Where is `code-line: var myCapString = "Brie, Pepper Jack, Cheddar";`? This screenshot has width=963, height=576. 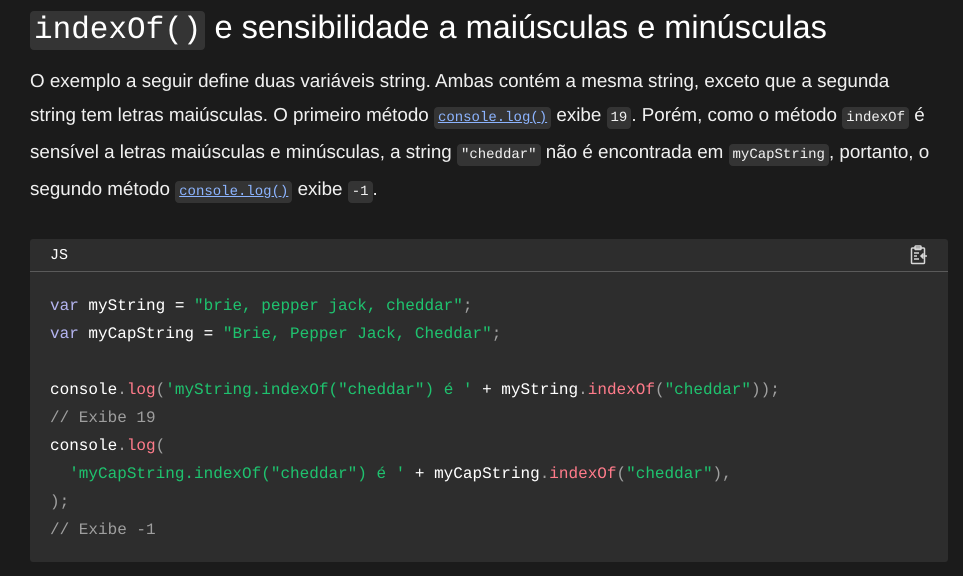
code-line: var myCapString = "Brie, Pepper Jack, Cheddar"; is located at coordinates (276, 334).